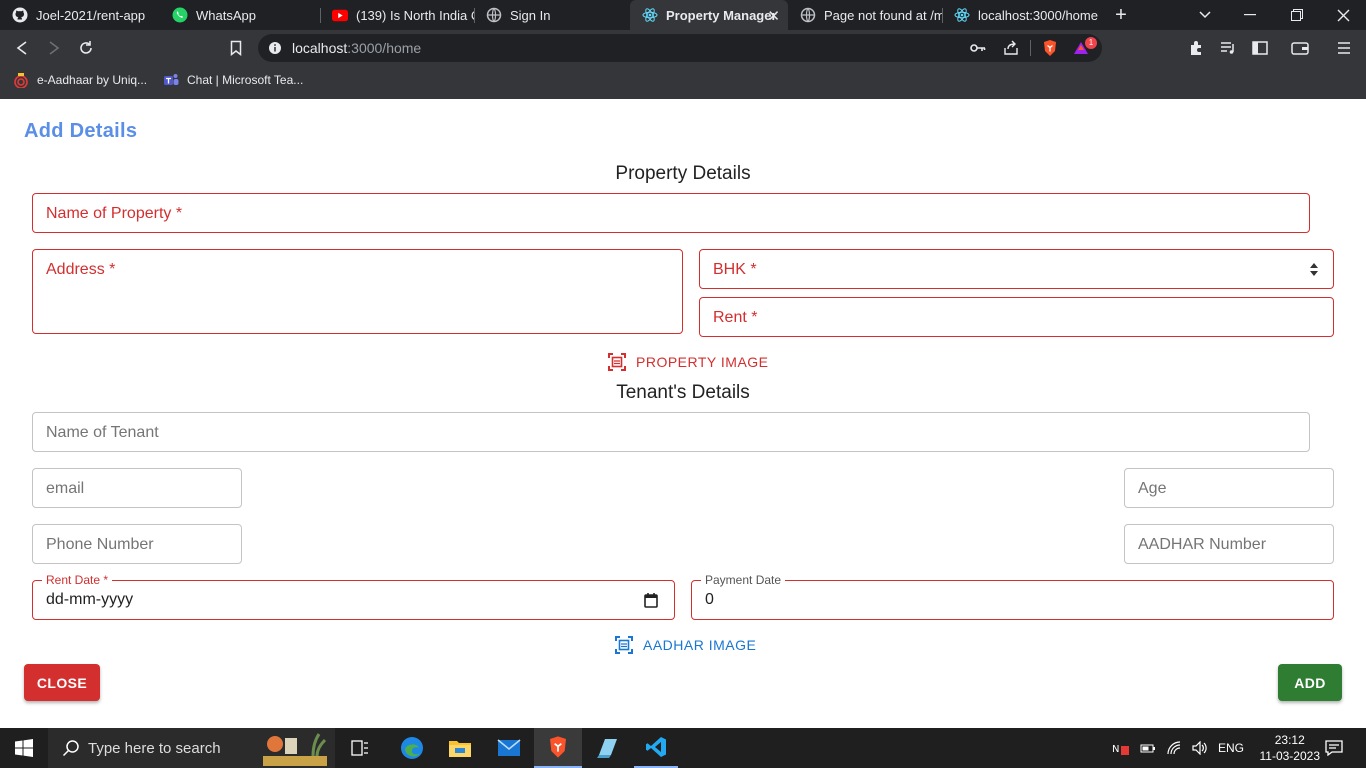 The height and width of the screenshot is (768, 1366). I want to click on share-icon, so click(1011, 48).